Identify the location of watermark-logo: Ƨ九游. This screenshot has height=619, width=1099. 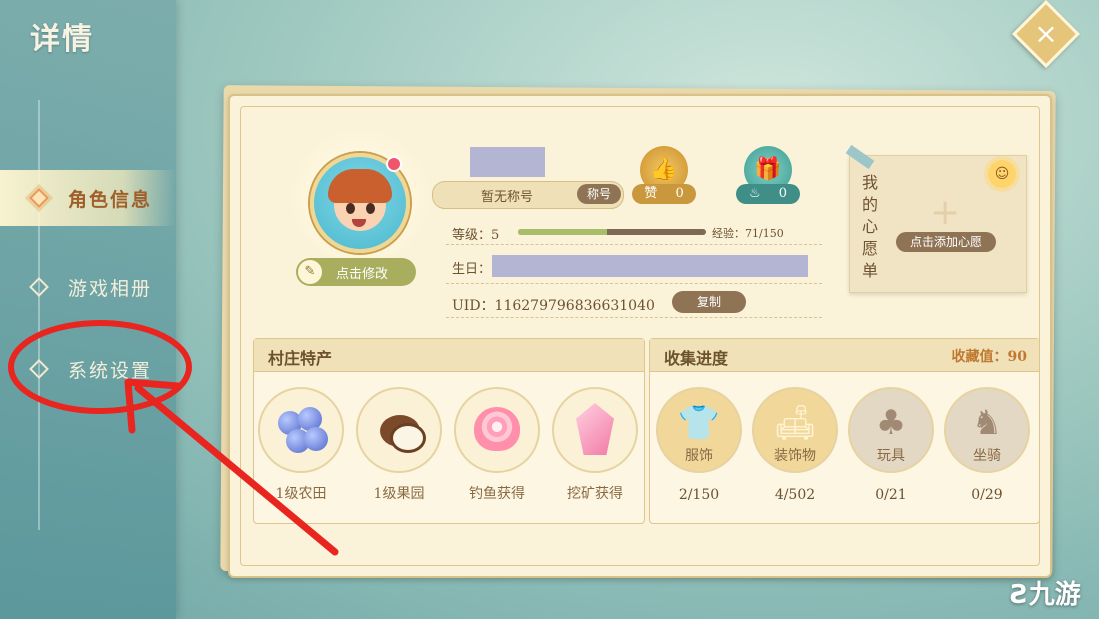
(1045, 595).